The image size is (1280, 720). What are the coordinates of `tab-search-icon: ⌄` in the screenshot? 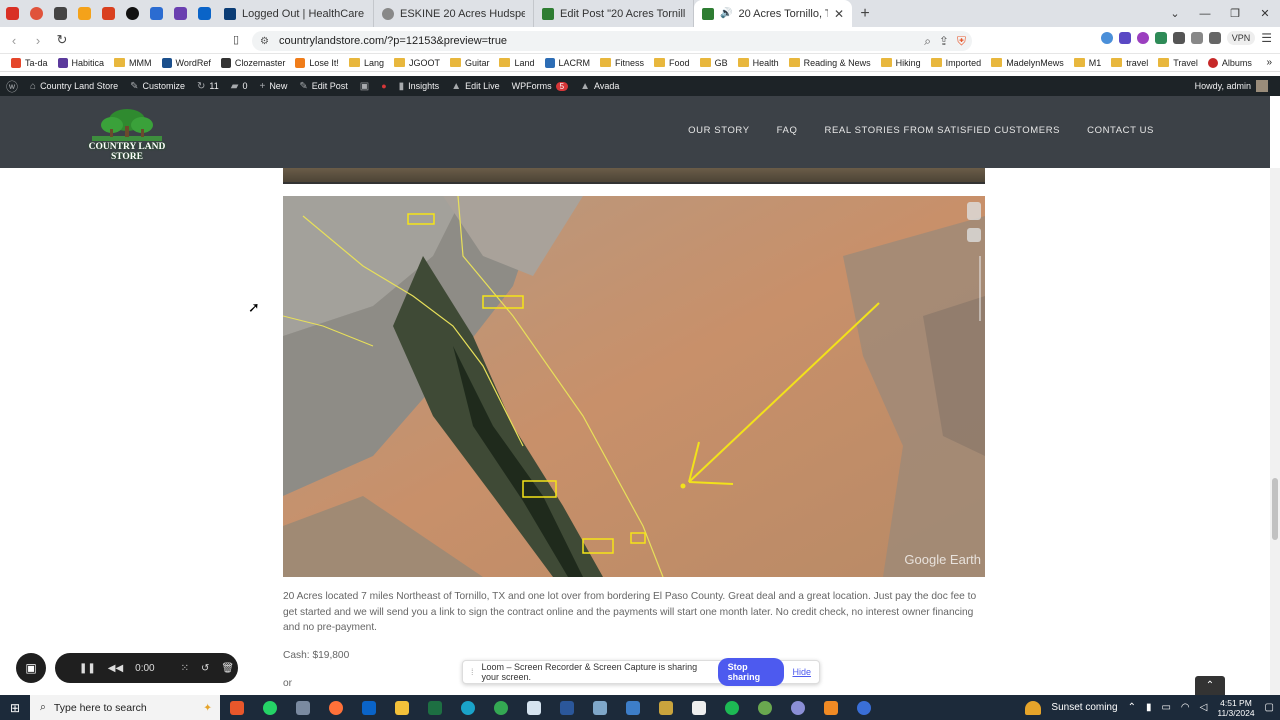 It's located at (1175, 13).